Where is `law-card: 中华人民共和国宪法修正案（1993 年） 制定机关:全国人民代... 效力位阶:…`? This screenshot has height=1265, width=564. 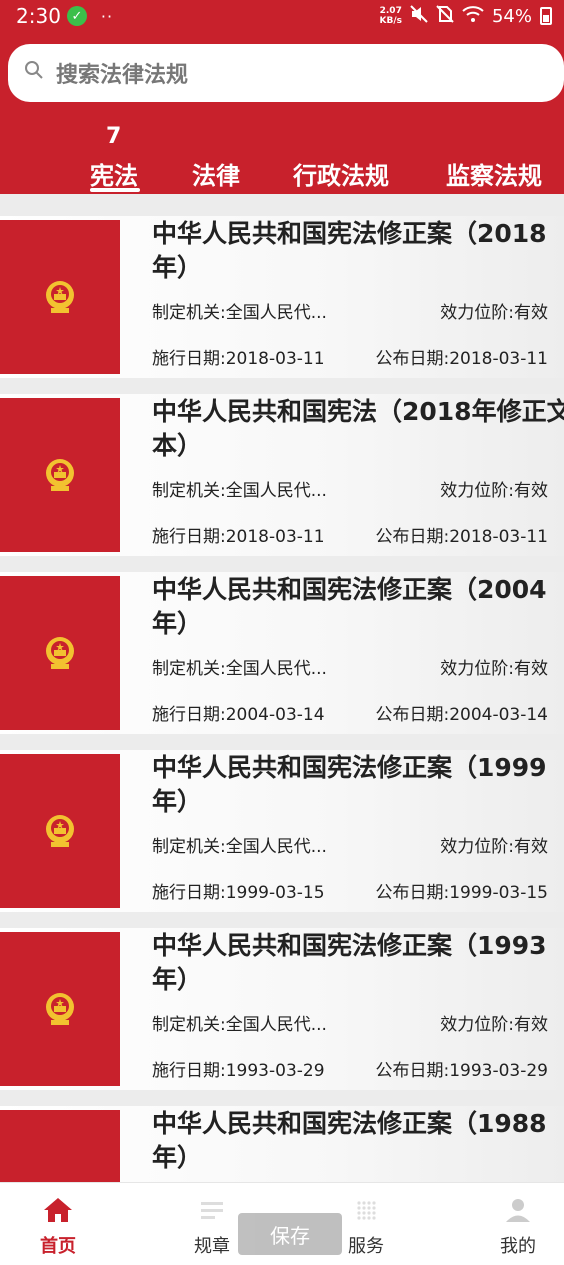
law-card: 中华人民共和国宪法修正案（1993 年） 制定机关:全国人民代... 效力位阶:… is located at coordinates (282, 1009).